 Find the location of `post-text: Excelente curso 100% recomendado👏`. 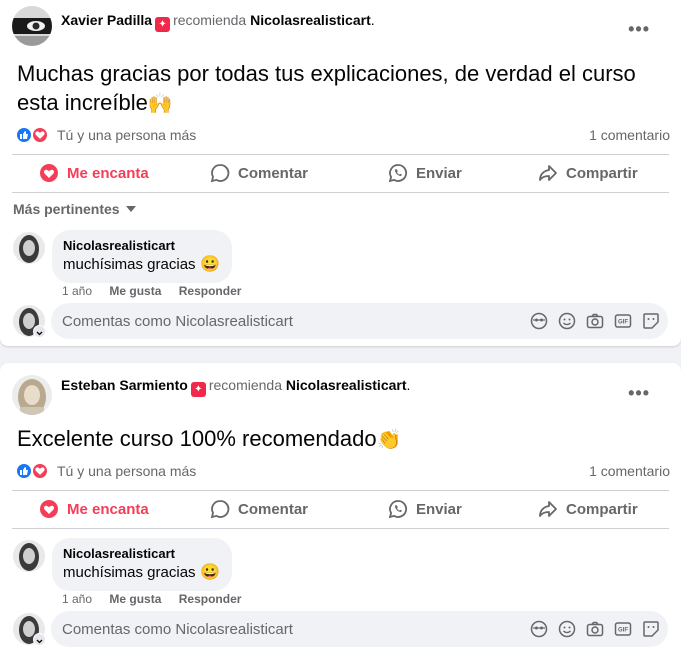

post-text: Excelente curso 100% recomendado👏 is located at coordinates (337, 439).